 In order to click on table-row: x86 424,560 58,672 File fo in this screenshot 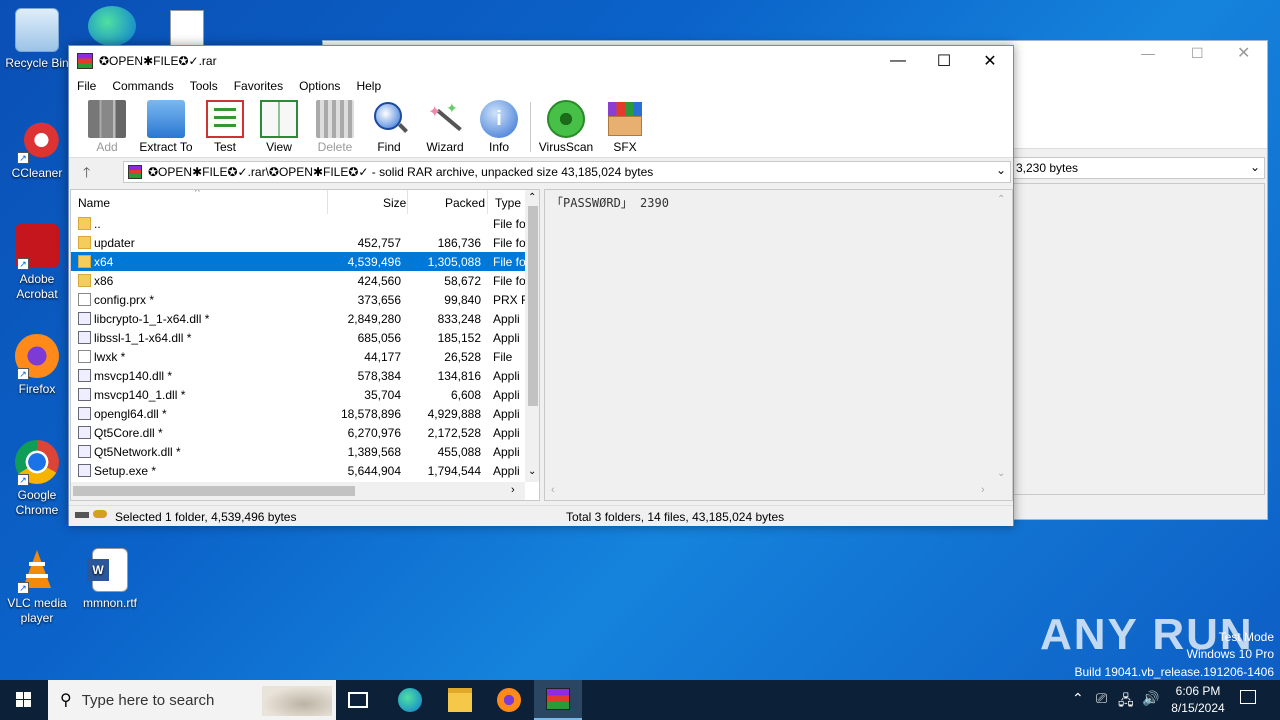, I will do `click(298, 280)`.